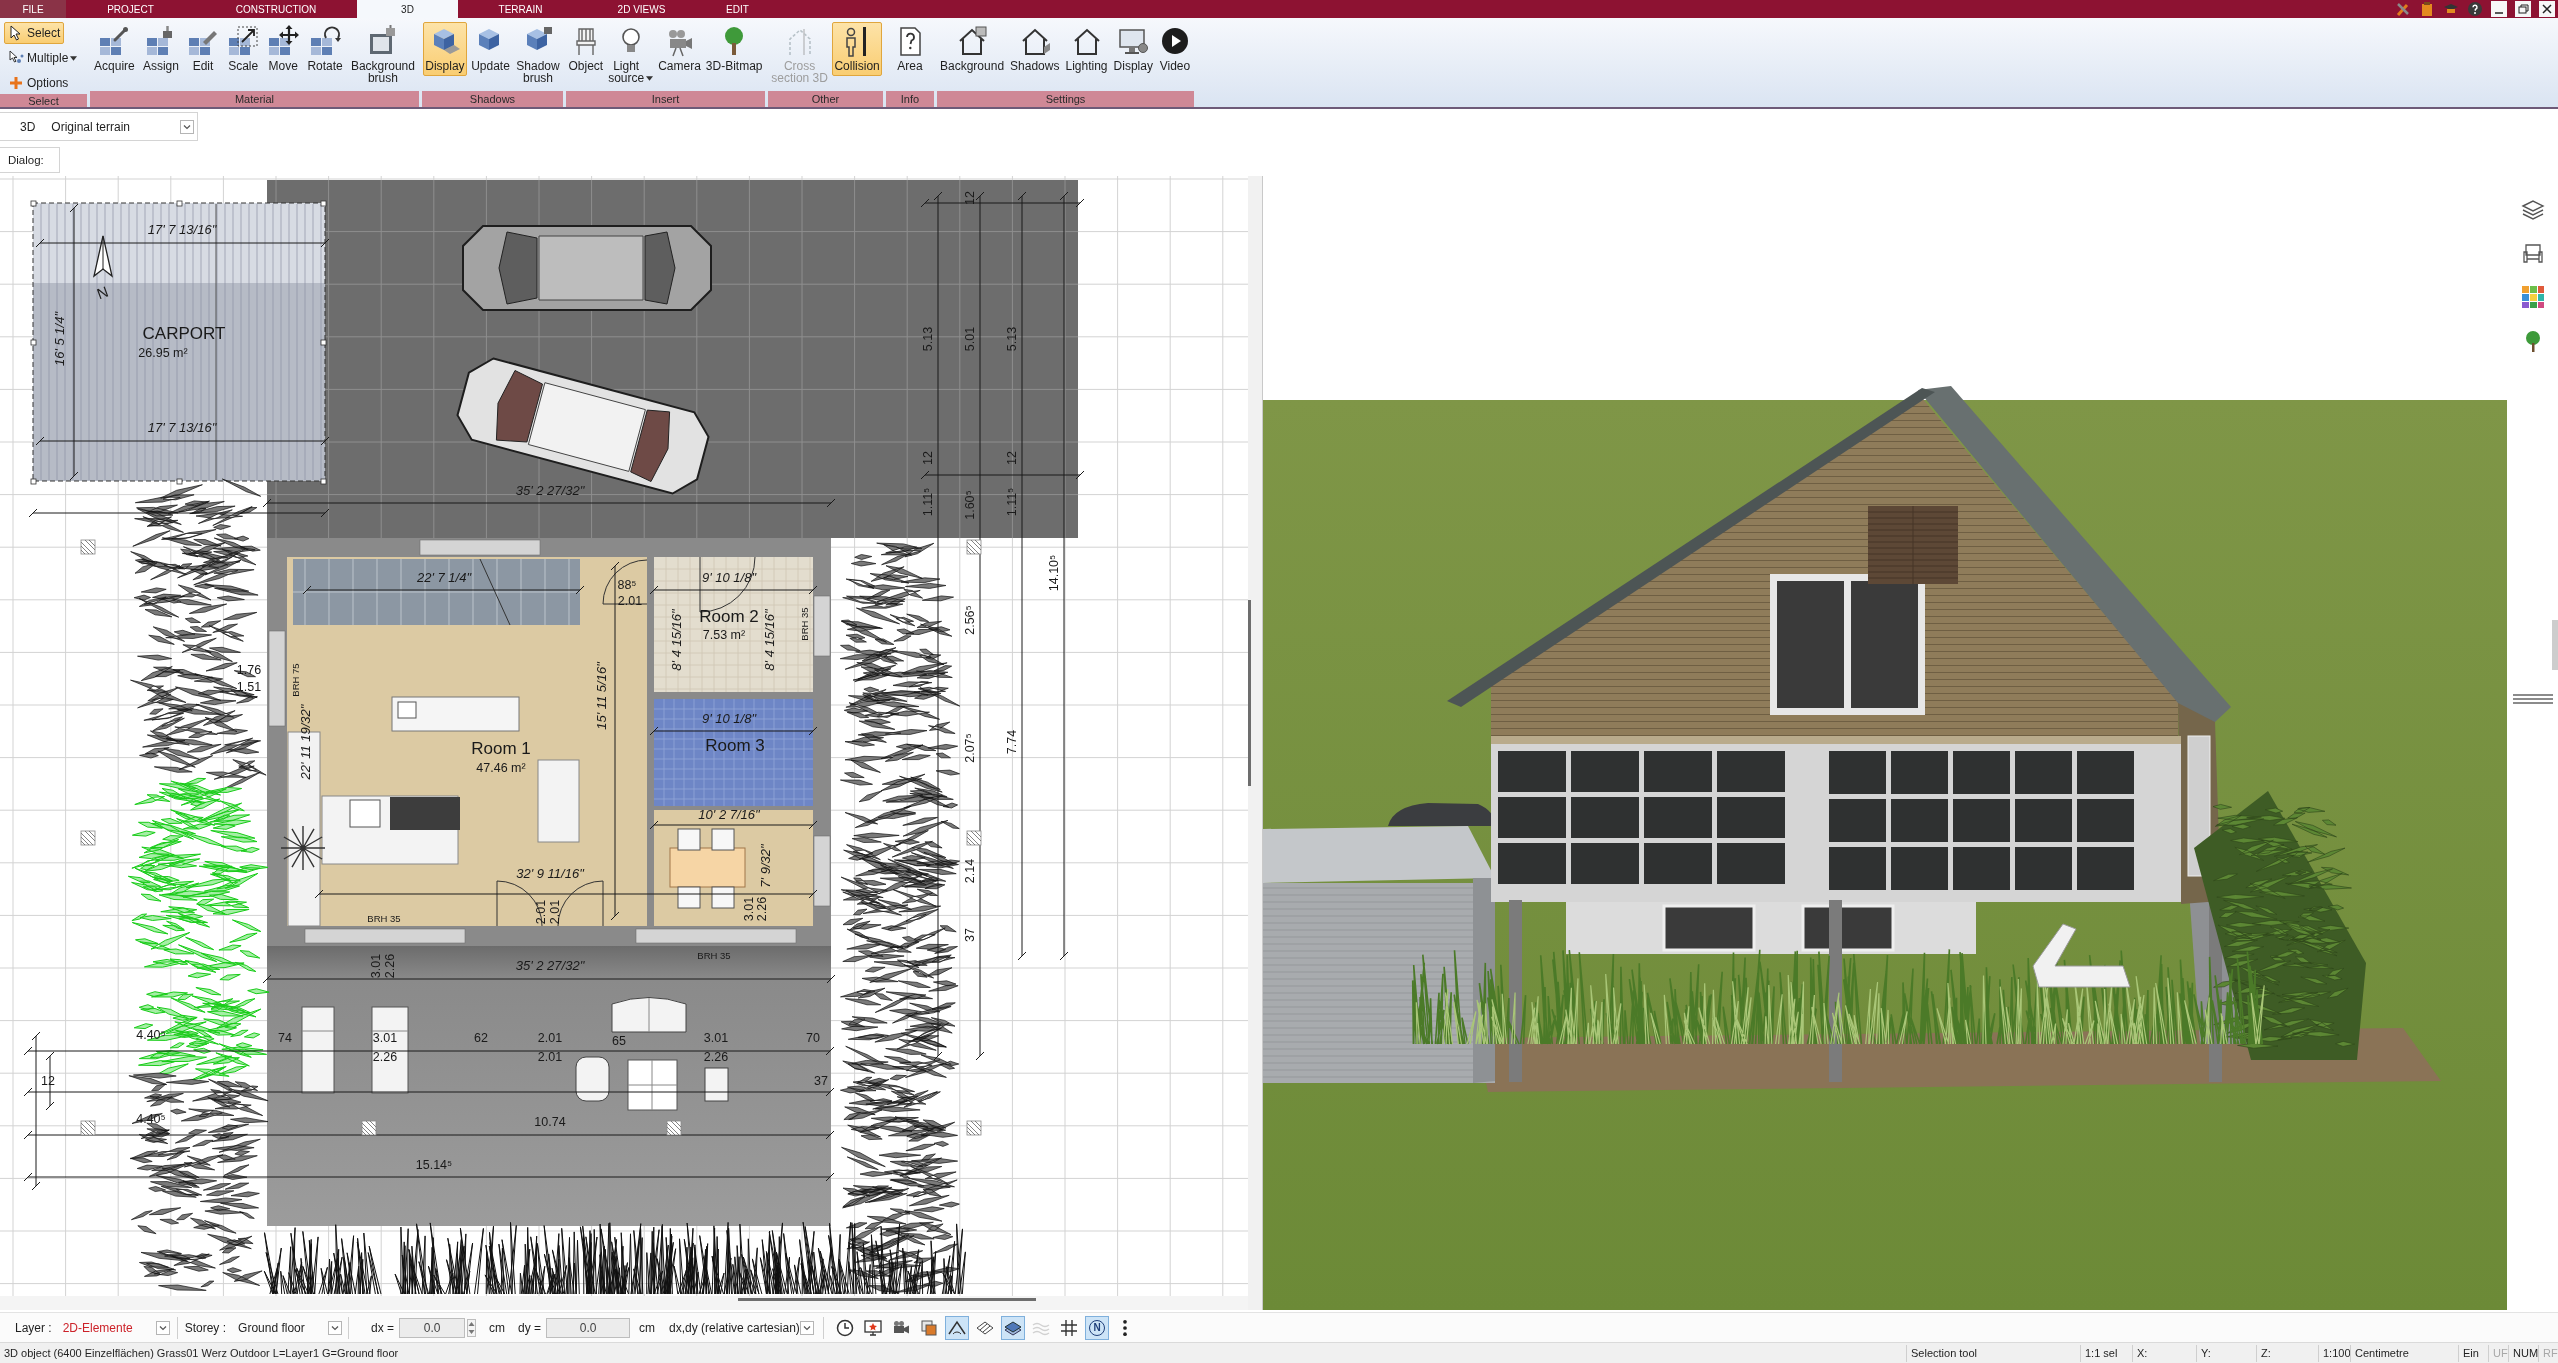  What do you see at coordinates (970, 871) in the screenshot?
I see `dimension-label: 2.14` at bounding box center [970, 871].